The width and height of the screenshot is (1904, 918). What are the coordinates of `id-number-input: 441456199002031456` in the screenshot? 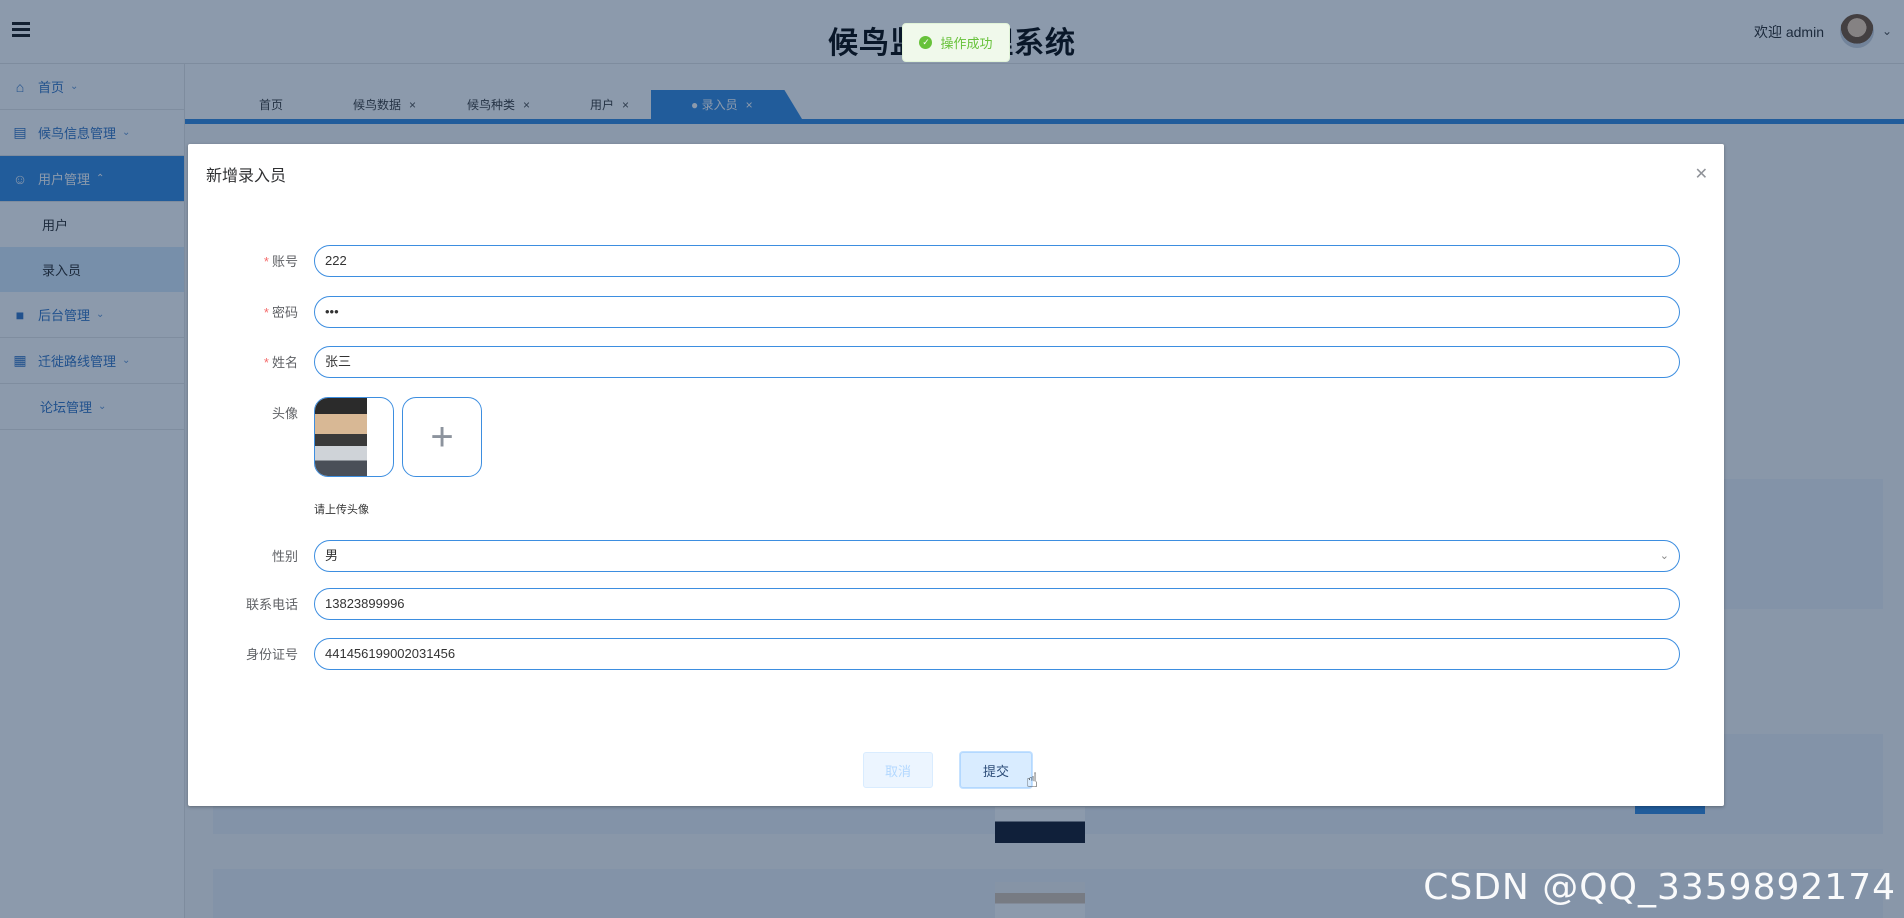 It's located at (997, 654).